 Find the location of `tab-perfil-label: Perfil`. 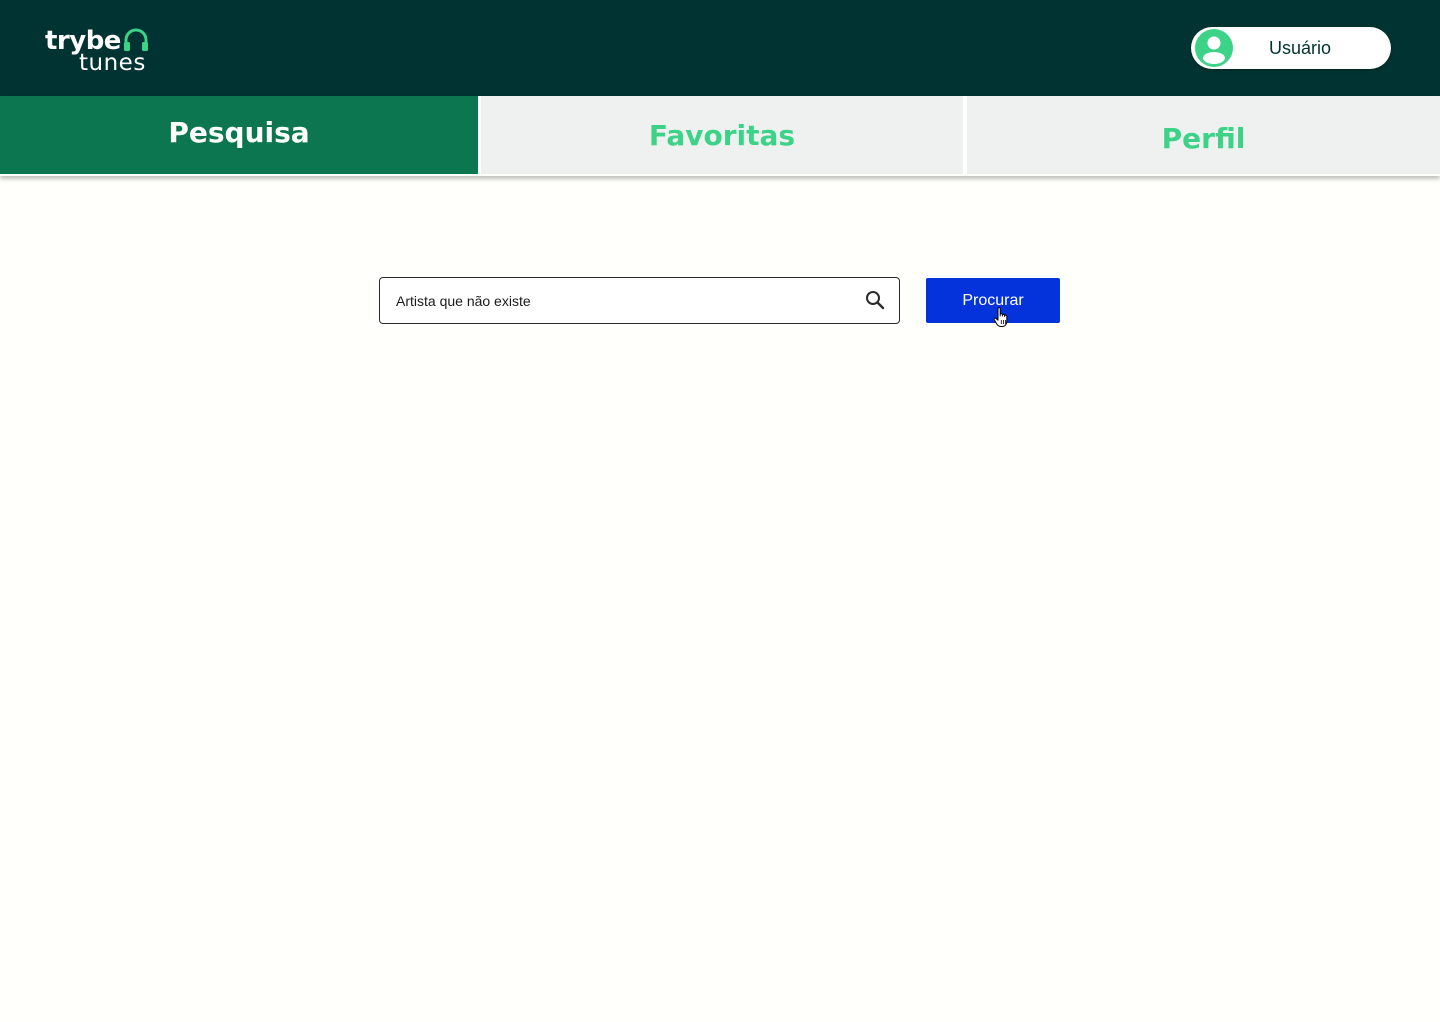

tab-perfil-label: Perfil is located at coordinates (1203, 138).